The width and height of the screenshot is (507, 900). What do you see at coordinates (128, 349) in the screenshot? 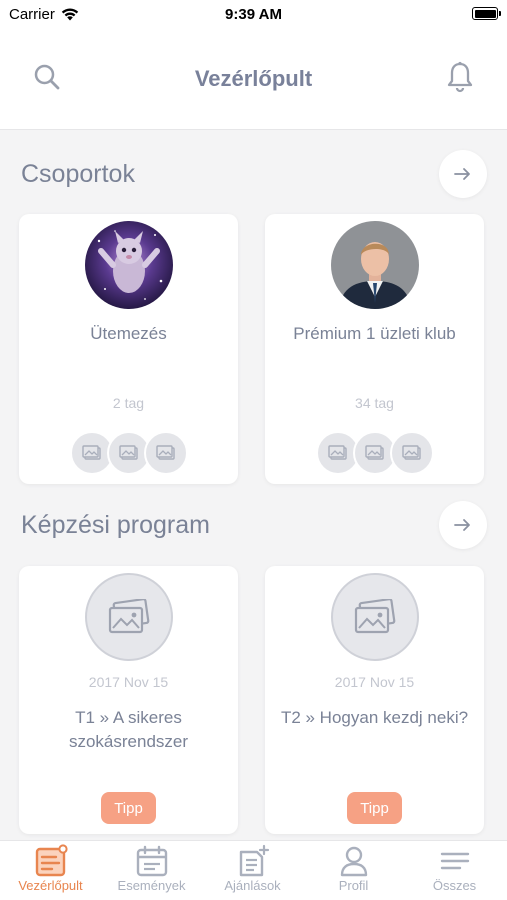
I see `group-card: Ütemezés 2 tag` at bounding box center [128, 349].